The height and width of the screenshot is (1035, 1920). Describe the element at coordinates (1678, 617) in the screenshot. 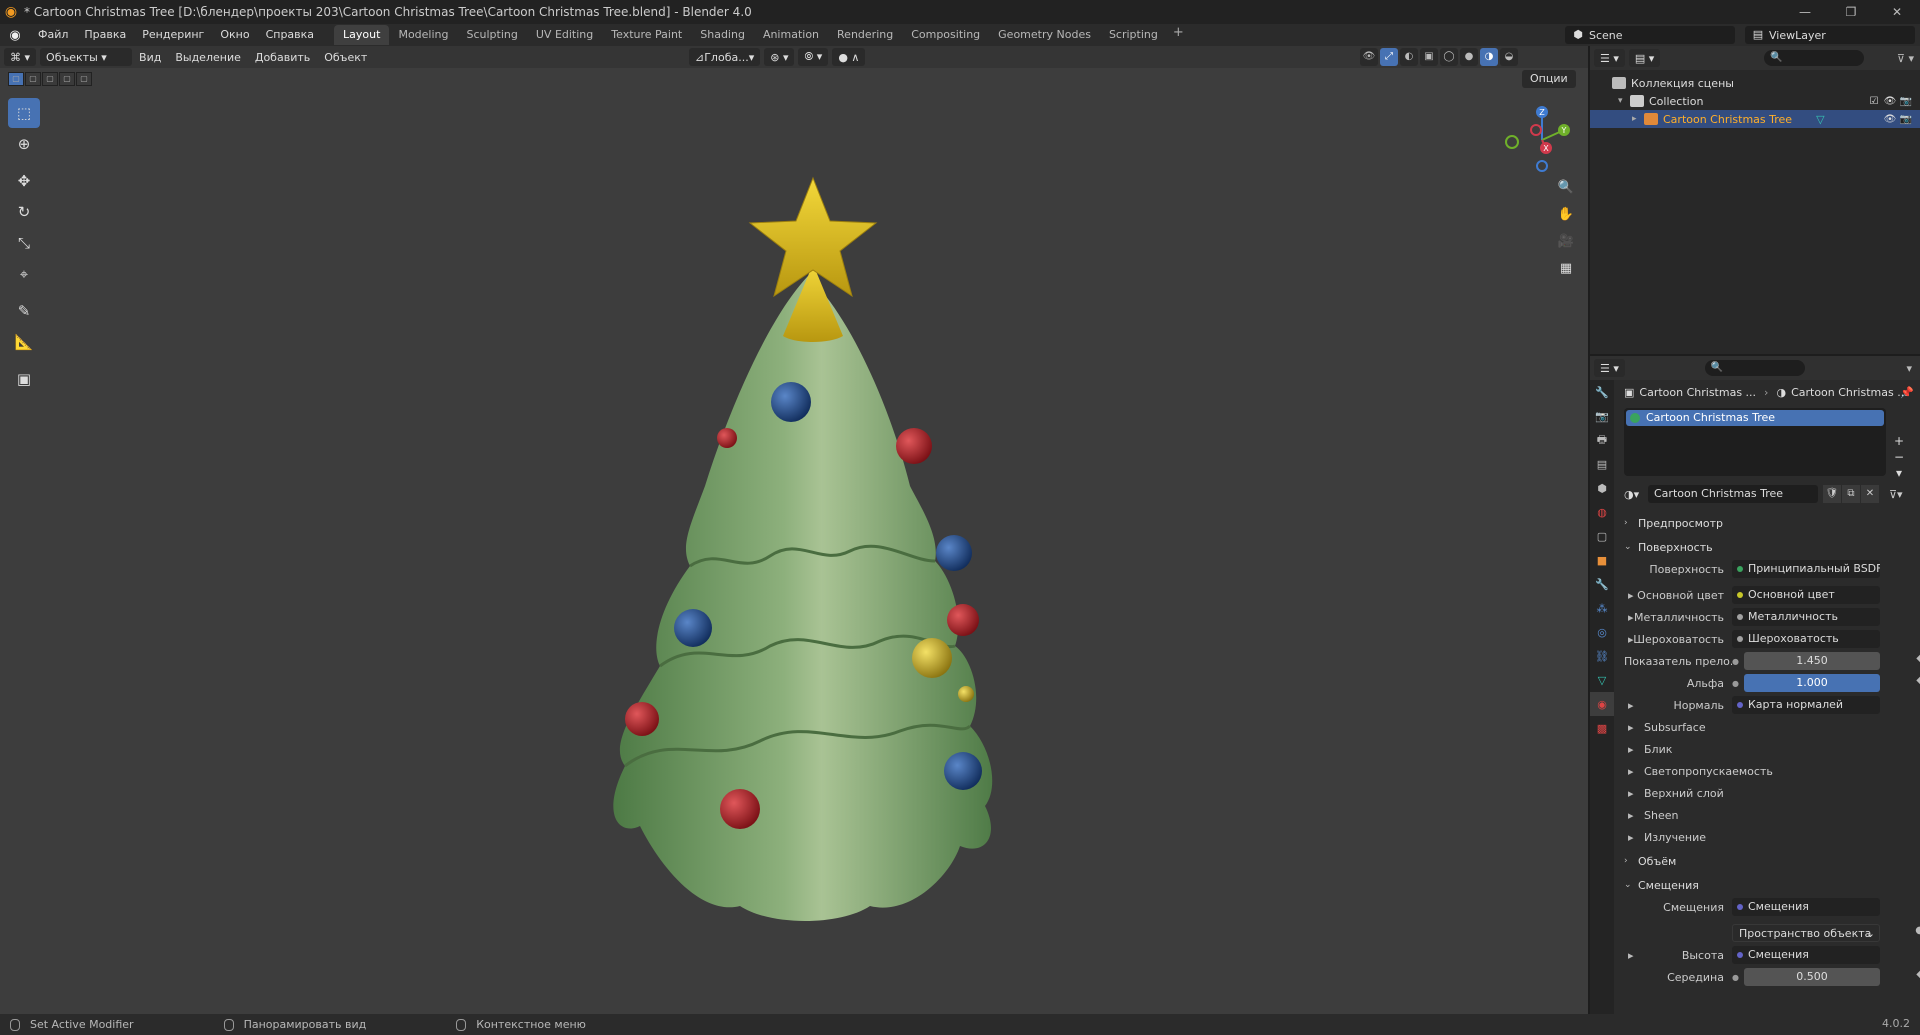

I see `metallic-label: Металличность` at that location.